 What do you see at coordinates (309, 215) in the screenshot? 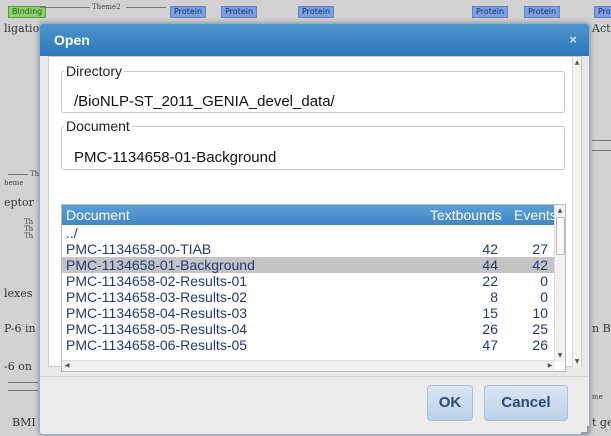
I see `table-header: Document Textbounds Events` at bounding box center [309, 215].